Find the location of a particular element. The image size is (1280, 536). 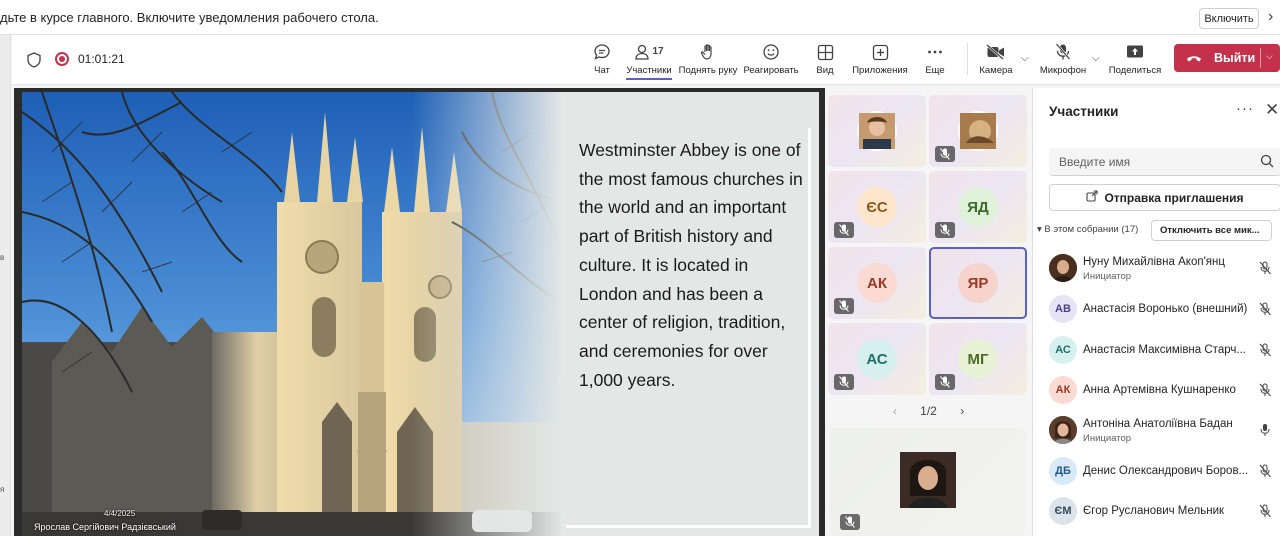

send-invite-button: Отправка приглашения is located at coordinates (1164, 197).